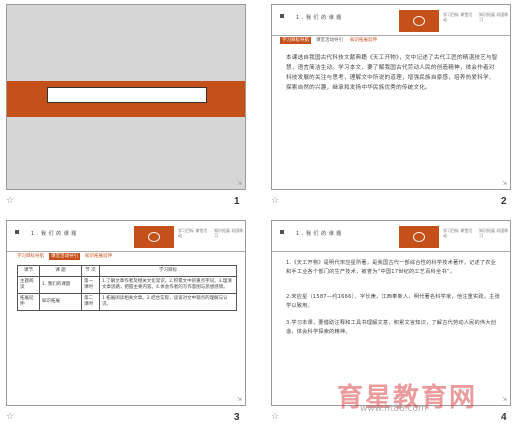 Image resolution: width=517 pixels, height=430 pixels. Describe the element at coordinates (28, 302) in the screenshot. I see `table-cell: 拓展延伸` at that location.